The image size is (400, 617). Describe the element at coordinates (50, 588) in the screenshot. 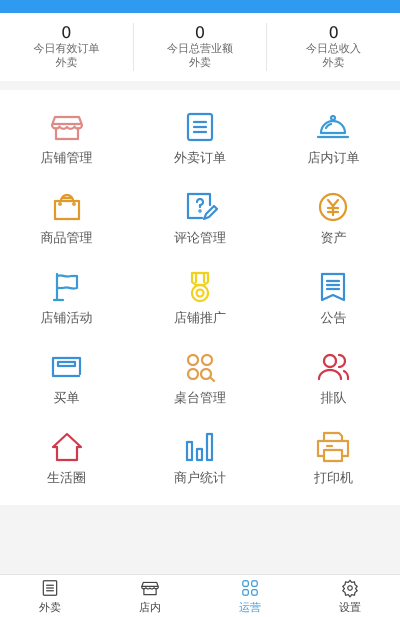

I see `list-icon` at that location.